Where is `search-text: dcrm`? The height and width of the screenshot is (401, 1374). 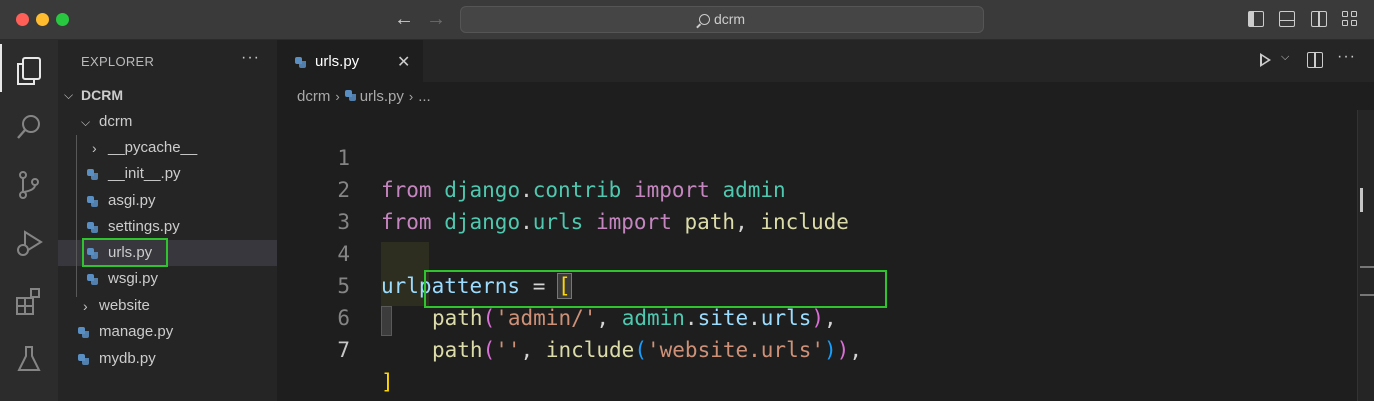
search-text: dcrm is located at coordinates (729, 19).